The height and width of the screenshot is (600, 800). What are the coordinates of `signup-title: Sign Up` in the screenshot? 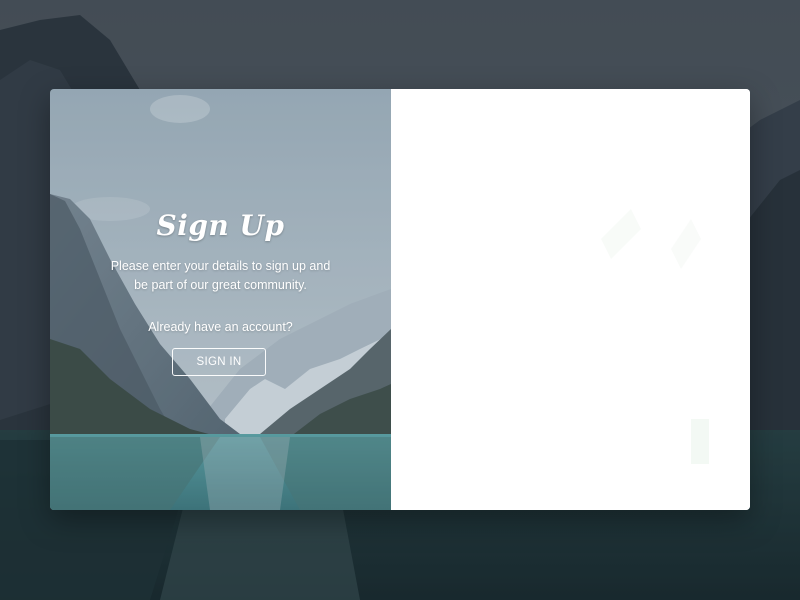 It's located at (220, 225).